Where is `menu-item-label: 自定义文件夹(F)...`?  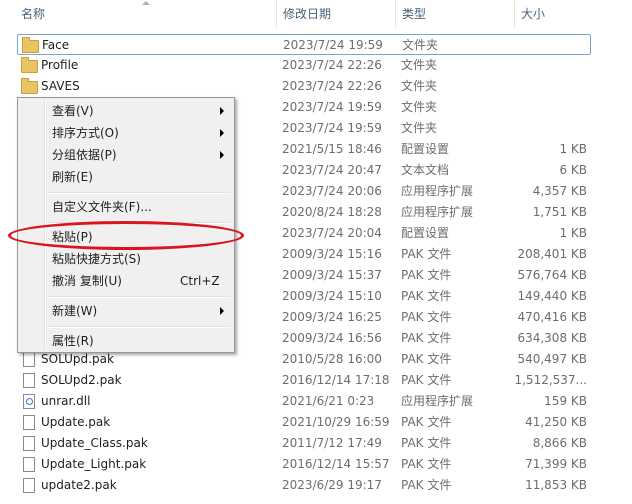
menu-item-label: 自定义文件夹(F)... is located at coordinates (102, 207).